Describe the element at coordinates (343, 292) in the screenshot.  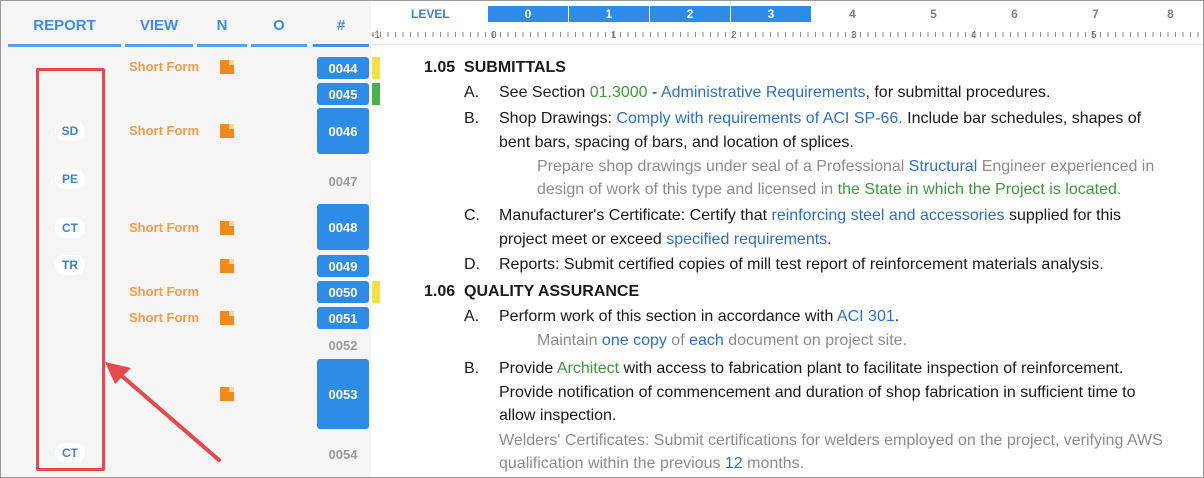
I see `row-number-badge: 0050` at that location.